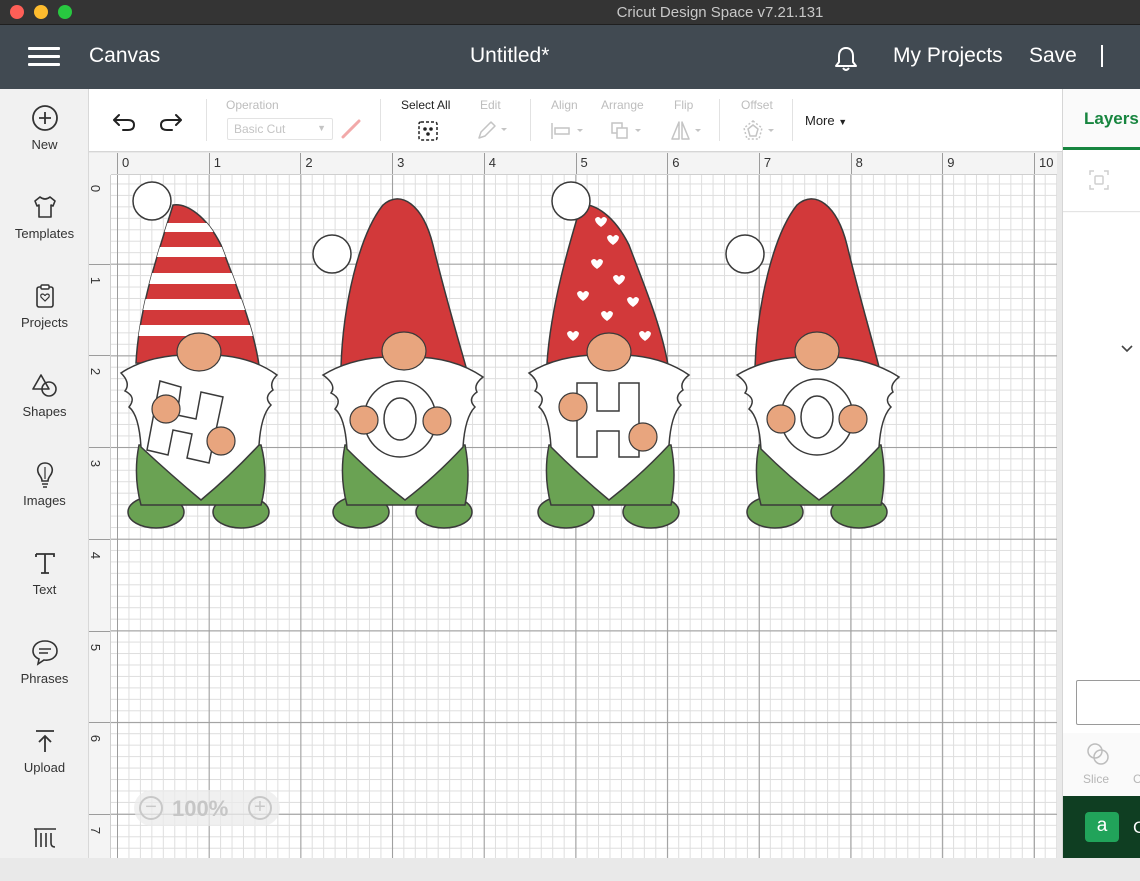  I want to click on align-icon, so click(568, 131).